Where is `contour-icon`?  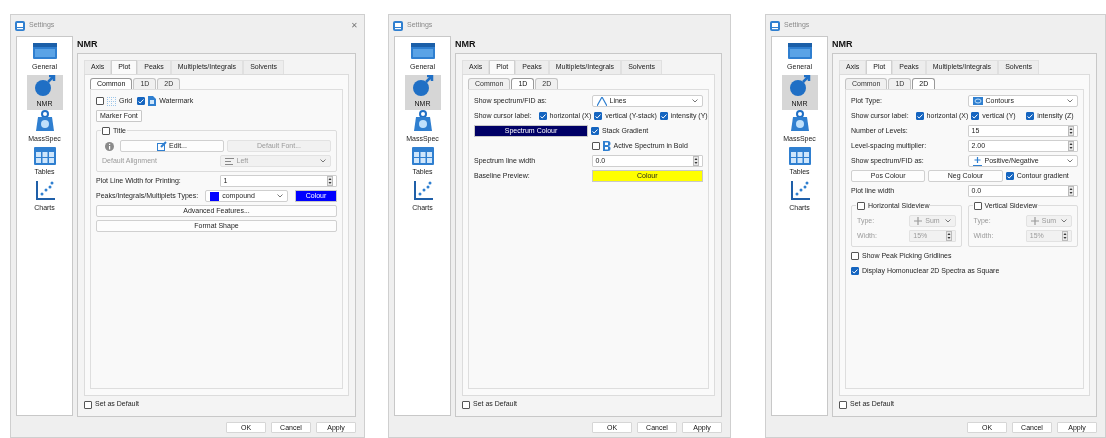
contour-icon is located at coordinates (977, 101).